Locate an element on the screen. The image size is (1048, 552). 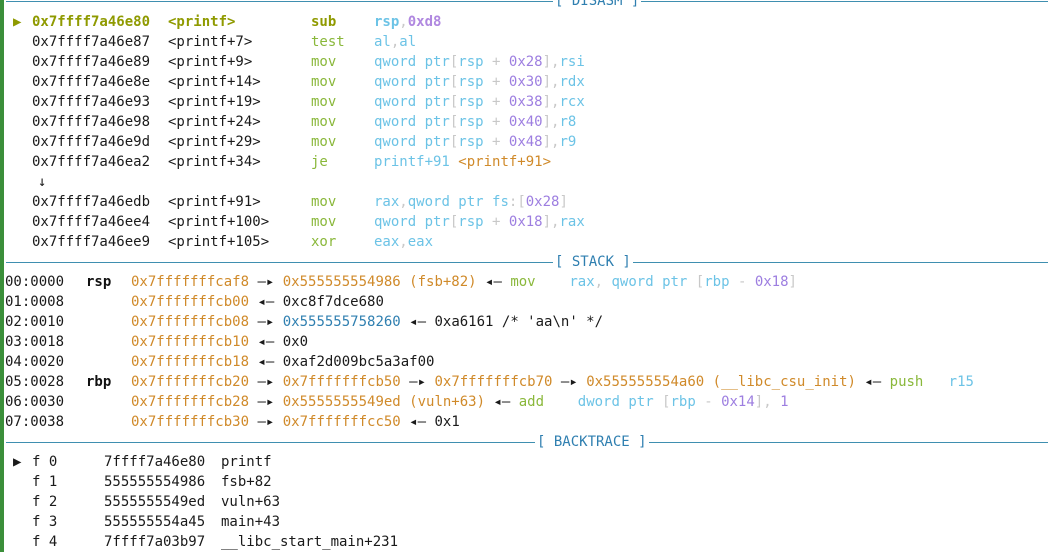
instruction-symbol: <printf+24> is located at coordinates (214, 122).